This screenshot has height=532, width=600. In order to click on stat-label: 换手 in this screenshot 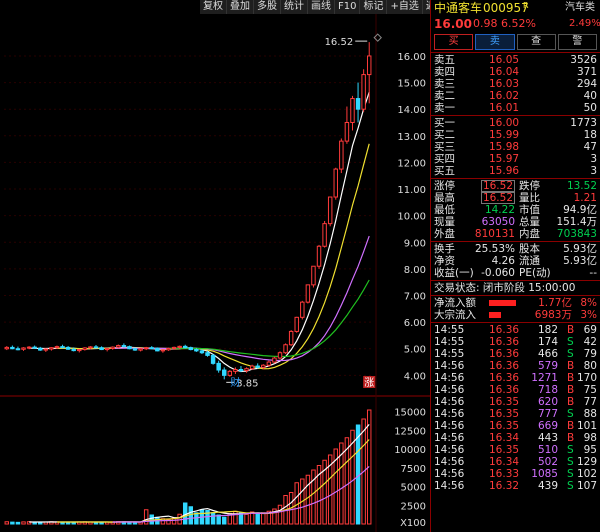, I will do `click(444, 249)`.